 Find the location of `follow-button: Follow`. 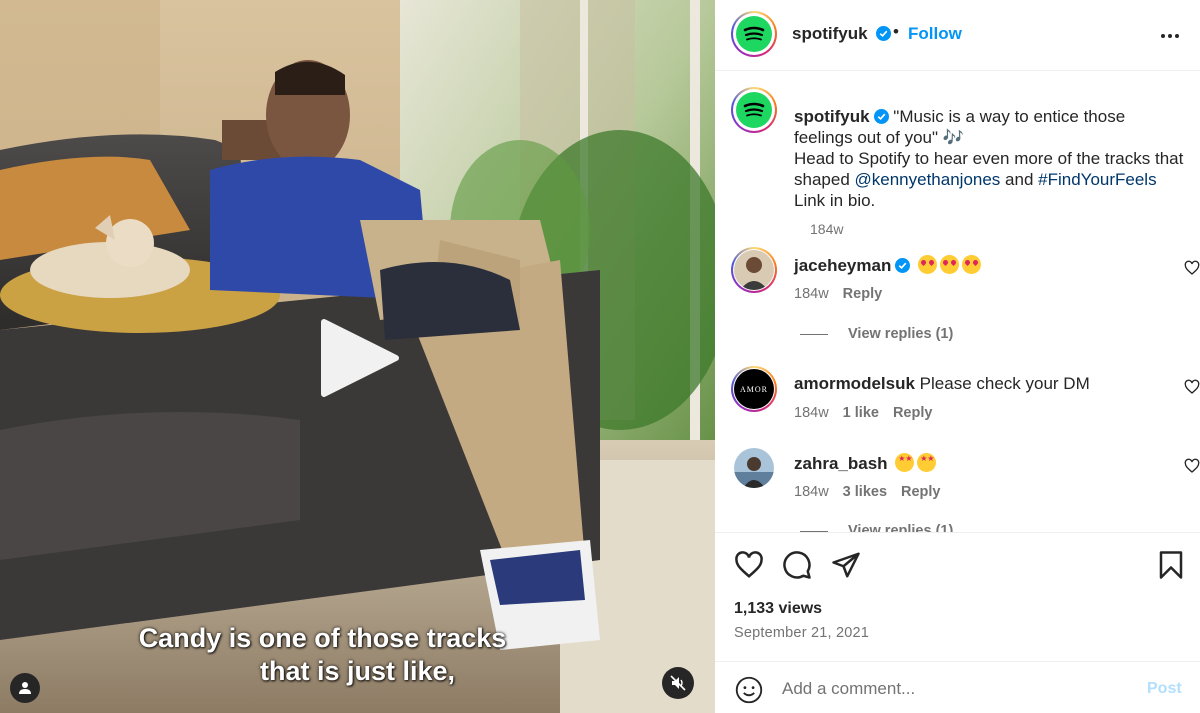

follow-button: Follow is located at coordinates (935, 34).